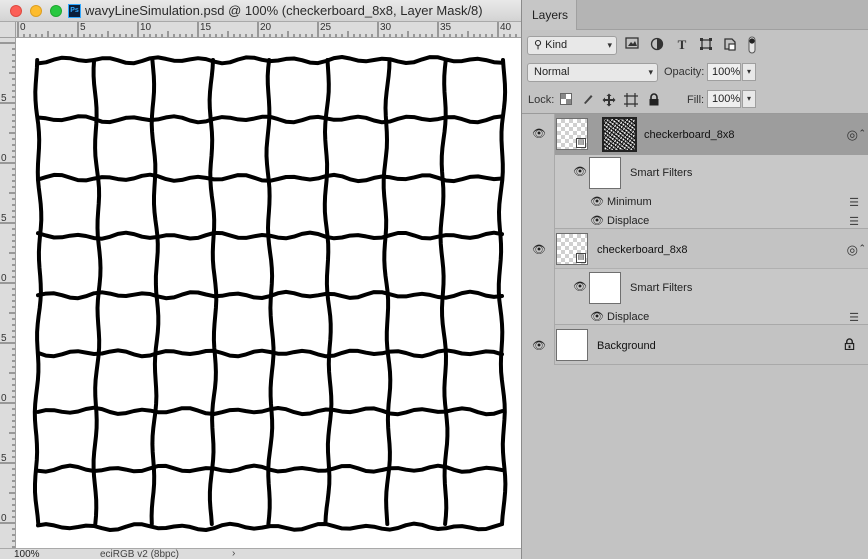 The image size is (868, 559). Describe the element at coordinates (619, 134) in the screenshot. I see `layer-mask-thumbnail` at that location.